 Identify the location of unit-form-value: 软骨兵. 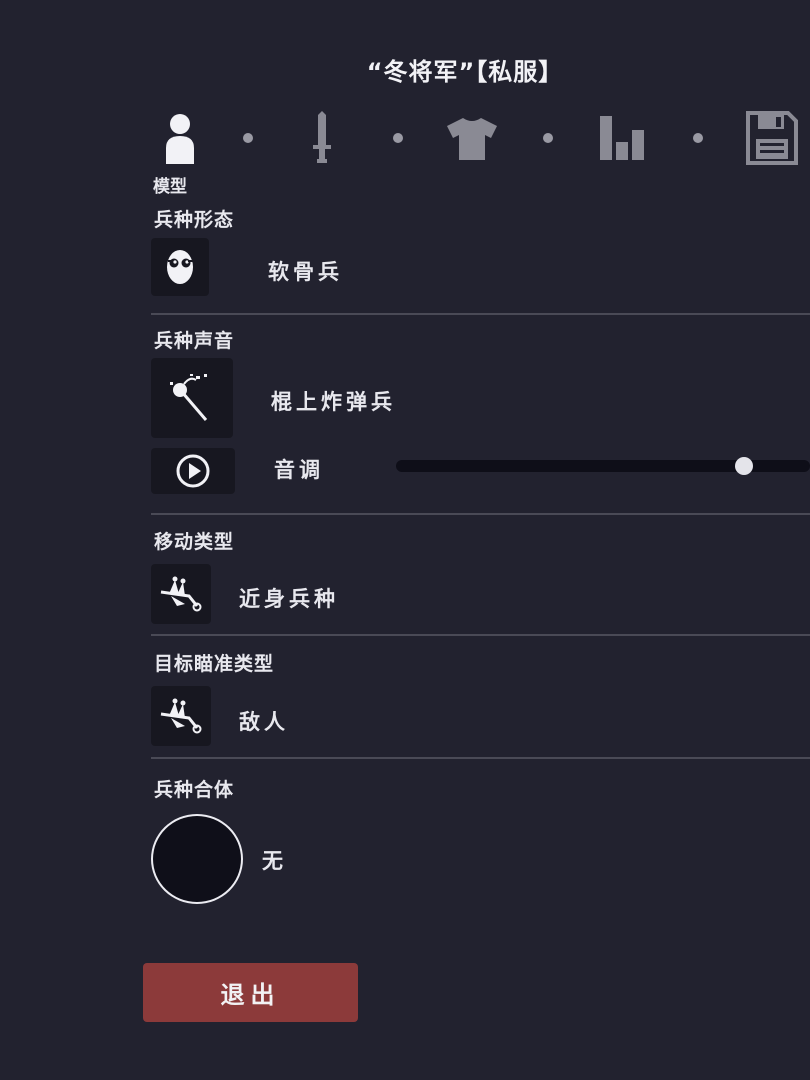
(305, 272).